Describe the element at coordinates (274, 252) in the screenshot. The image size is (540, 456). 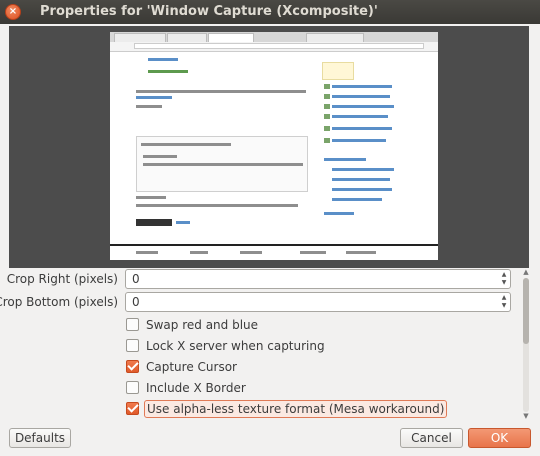
I see `page-footer` at that location.